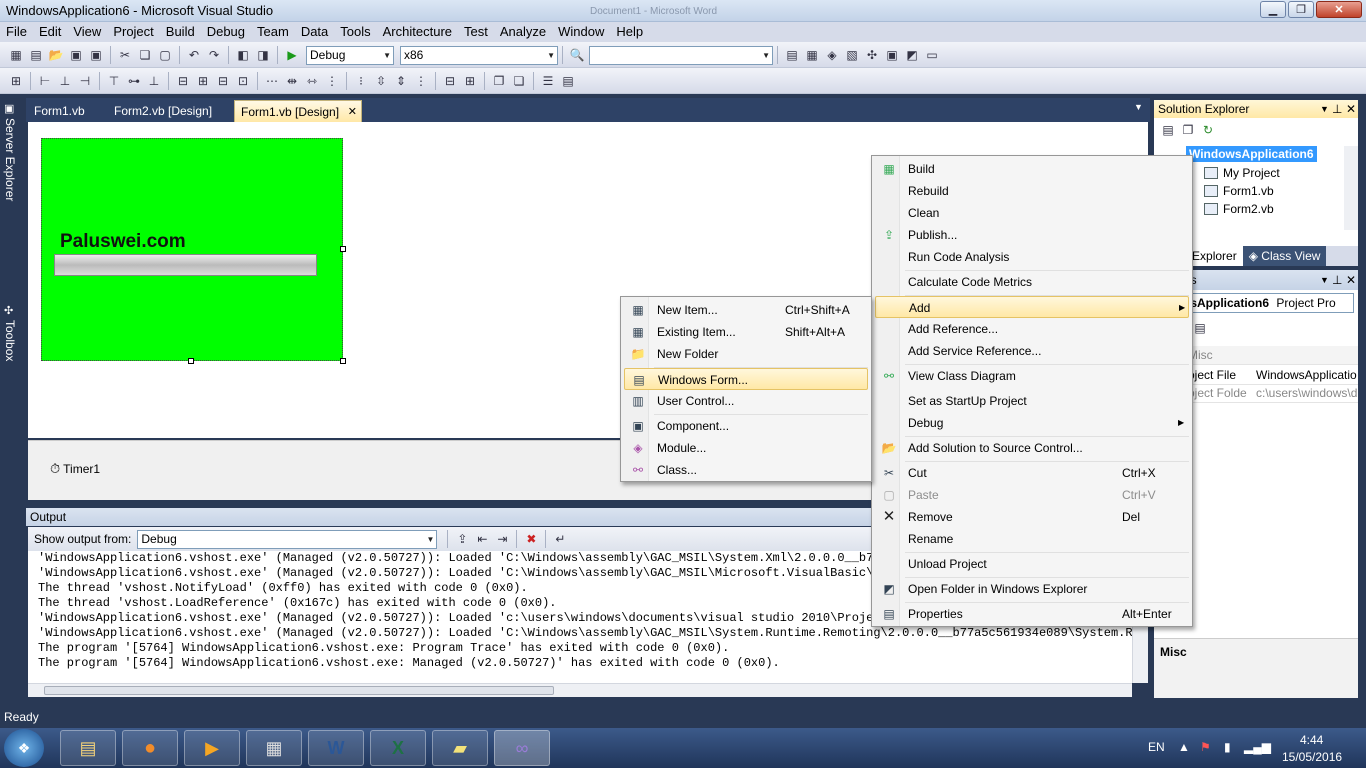 This screenshot has width=1366, height=768. What do you see at coordinates (522, 748) in the screenshot?
I see `taskbar-visual-studio: ∞` at bounding box center [522, 748].